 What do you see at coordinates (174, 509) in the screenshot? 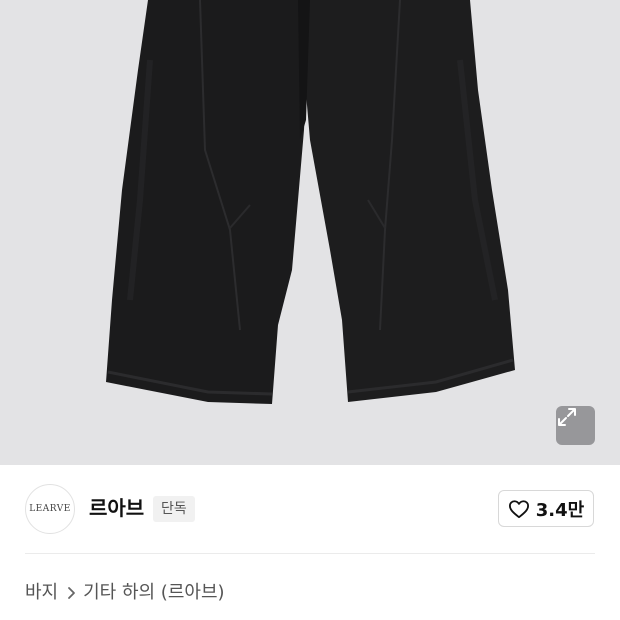
I see `exclusive-badge: 단독` at bounding box center [174, 509].